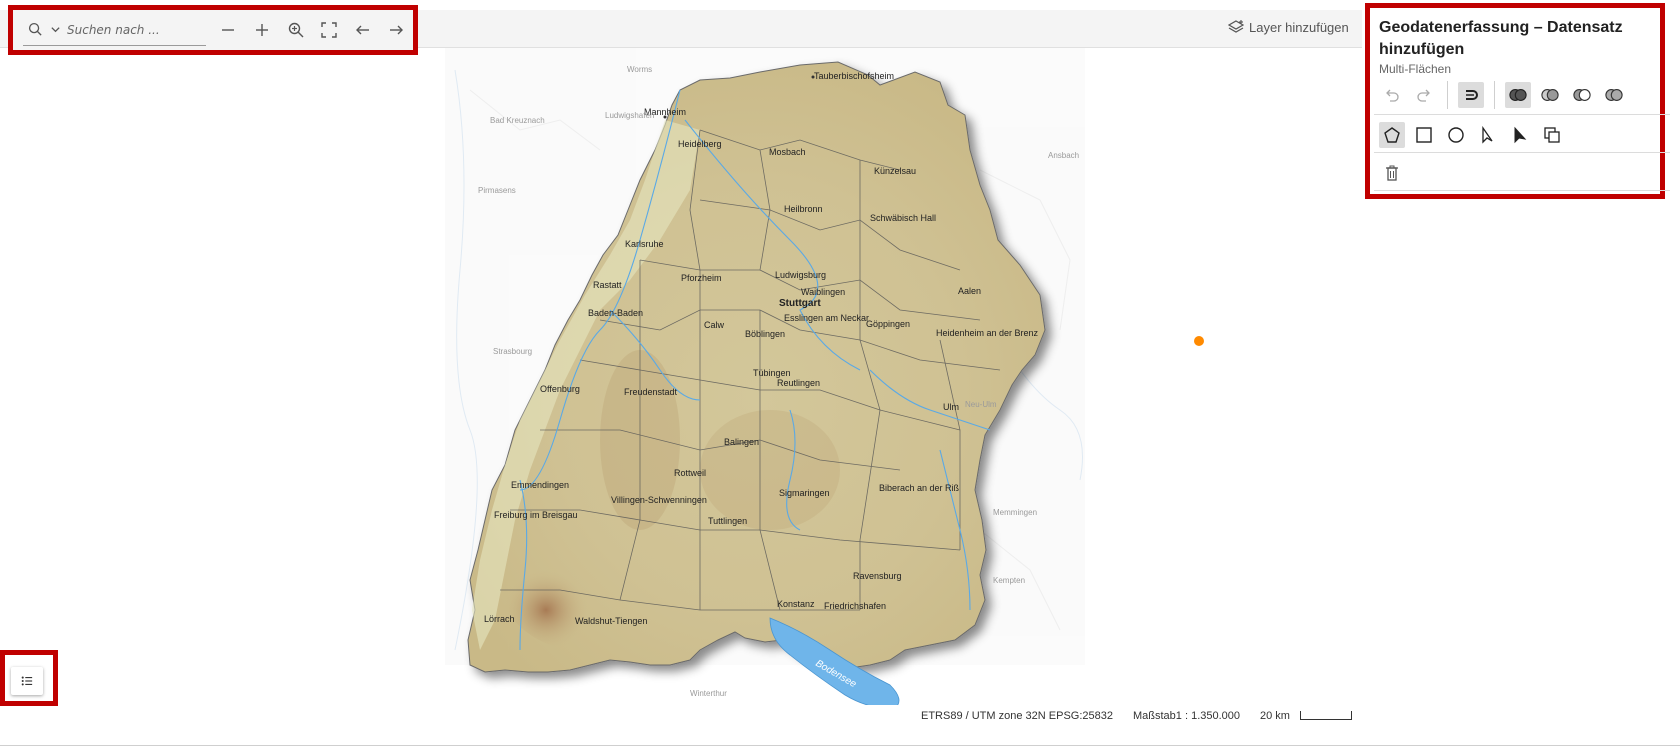 Image resolution: width=1680 pixels, height=750 pixels. I want to click on arrow-right-icon, so click(397, 30).